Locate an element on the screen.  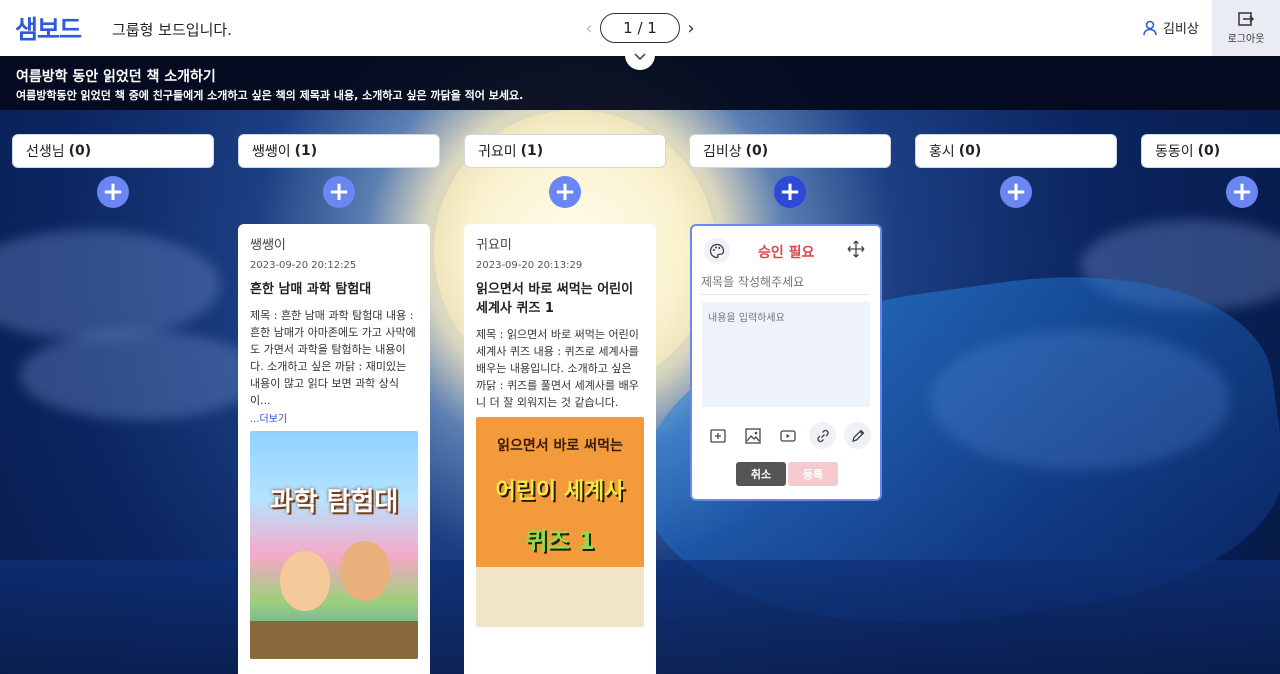
column-name: 귀요미 is located at coordinates (497, 152).